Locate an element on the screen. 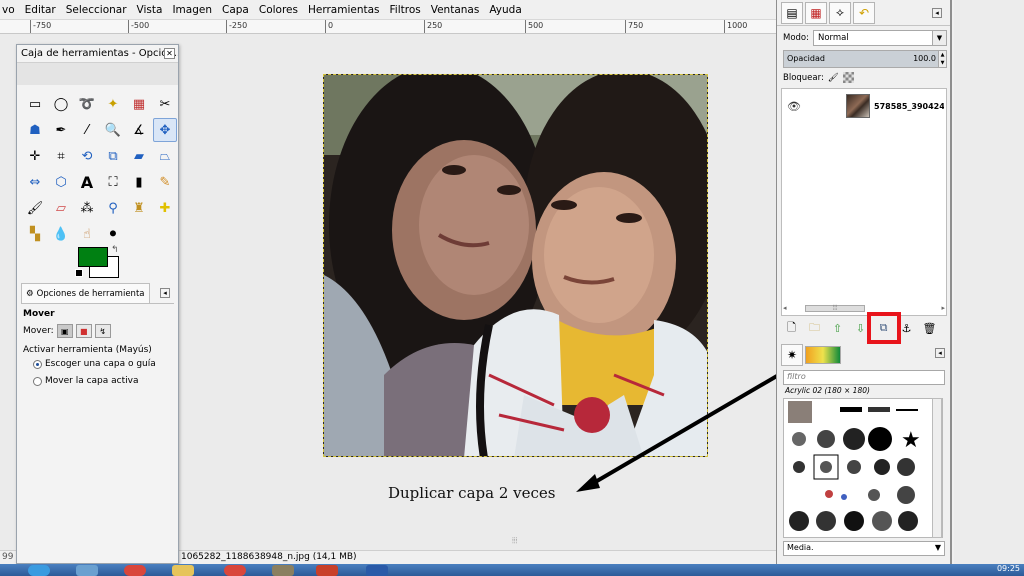  gimp-icon is located at coordinates (283, 570).